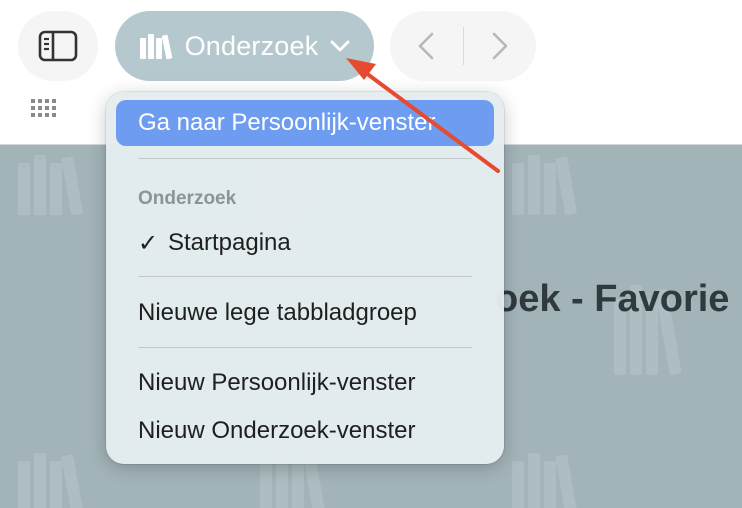 The image size is (742, 508). What do you see at coordinates (305, 123) in the screenshot?
I see `menu-item-go-to-personal-window: Ga naar Persoonlijk-venster` at bounding box center [305, 123].